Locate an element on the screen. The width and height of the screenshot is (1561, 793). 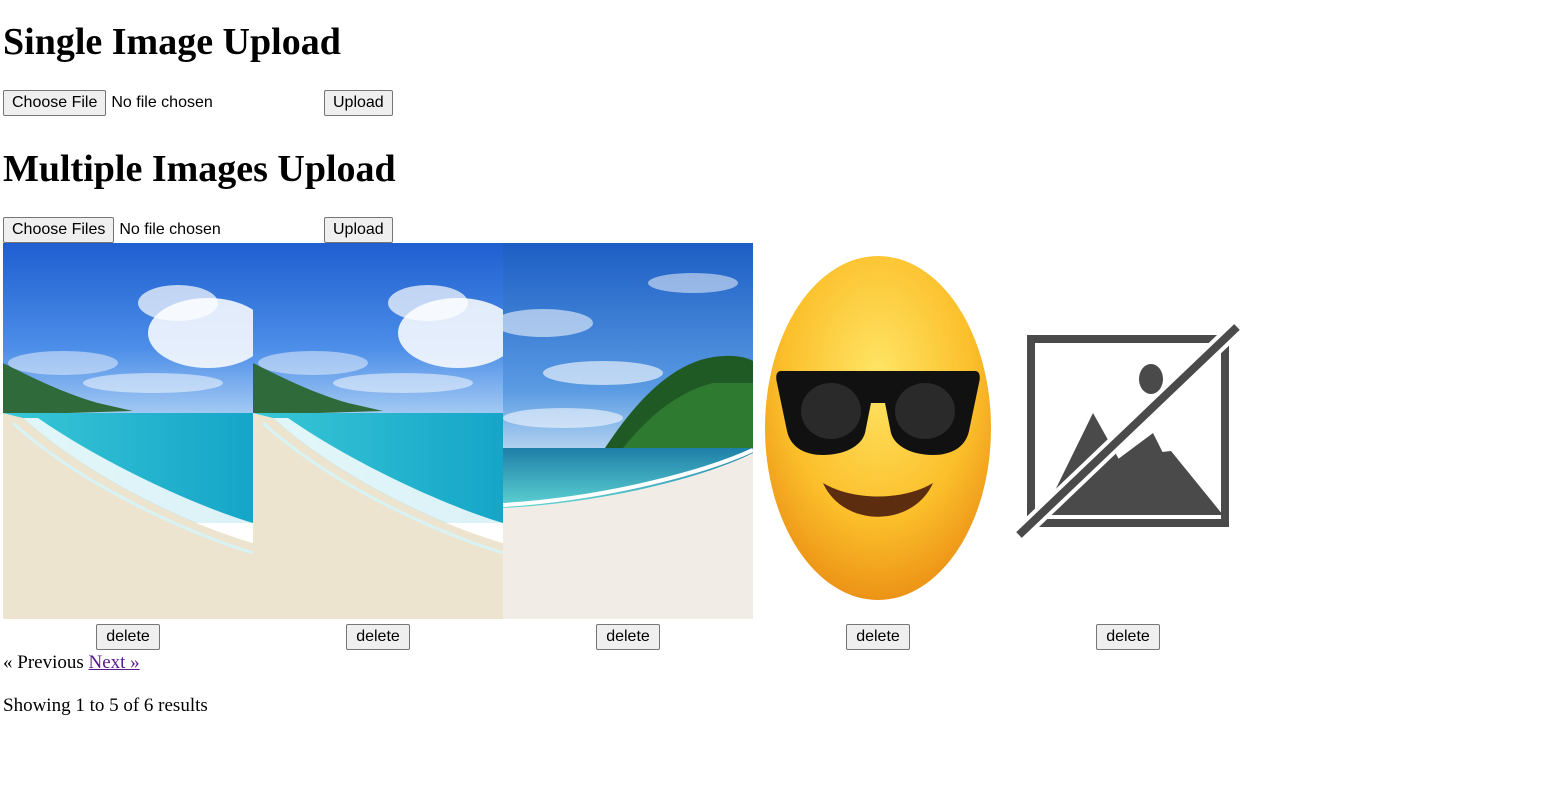
previous-page-text: « Previous is located at coordinates (43, 662).